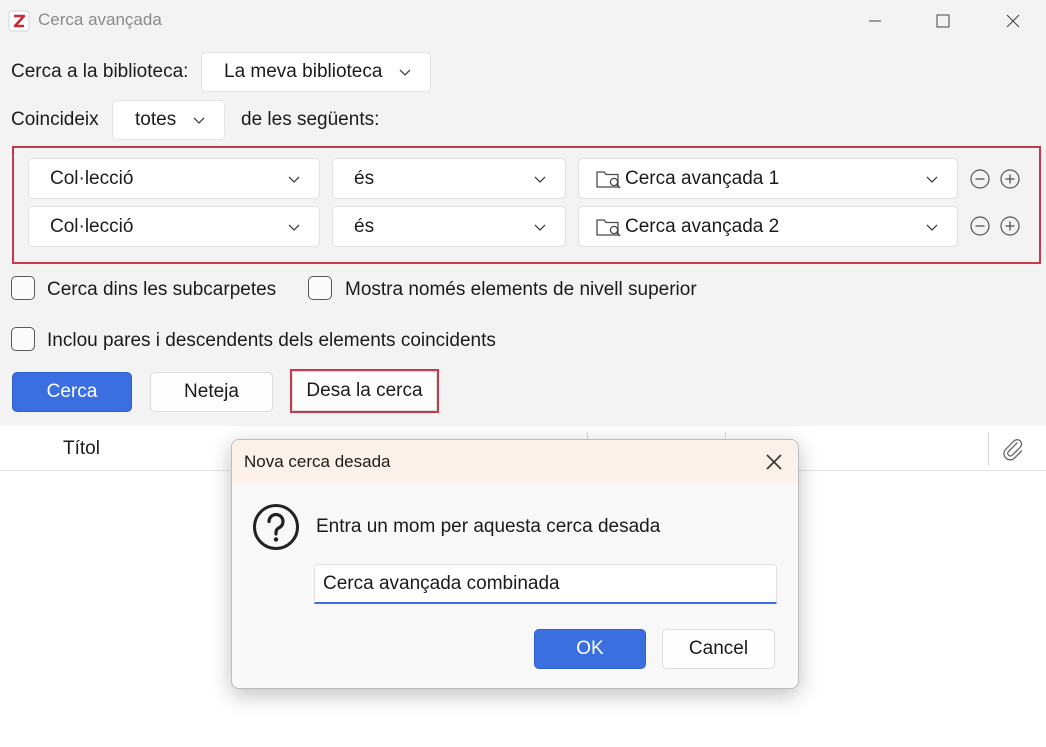 Image resolution: width=1046 pixels, height=747 pixels. What do you see at coordinates (100, 19) in the screenshot?
I see `window-title: Cerca avançada` at bounding box center [100, 19].